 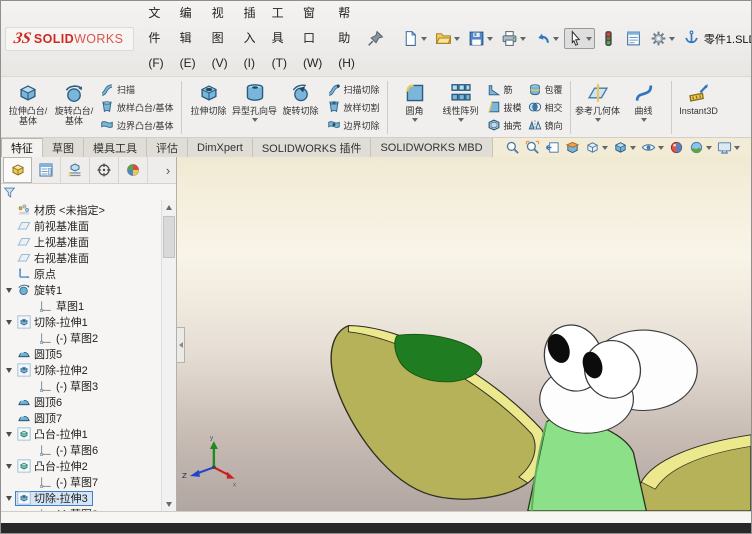 I want to click on view-settings-button, so click(x=728, y=147).